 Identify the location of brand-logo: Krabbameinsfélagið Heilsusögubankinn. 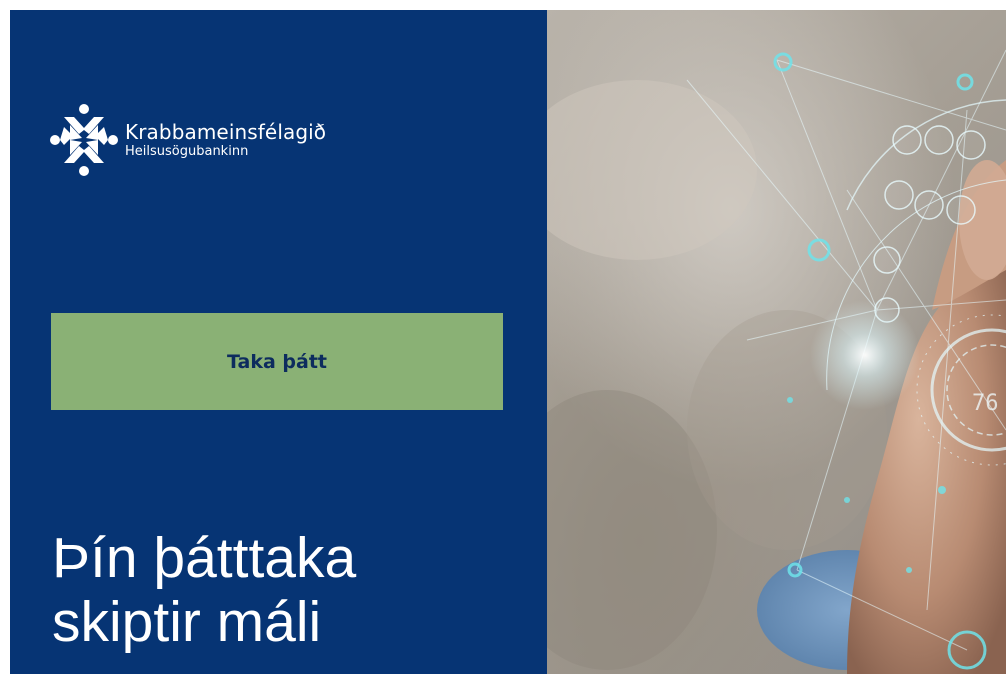
(188, 140).